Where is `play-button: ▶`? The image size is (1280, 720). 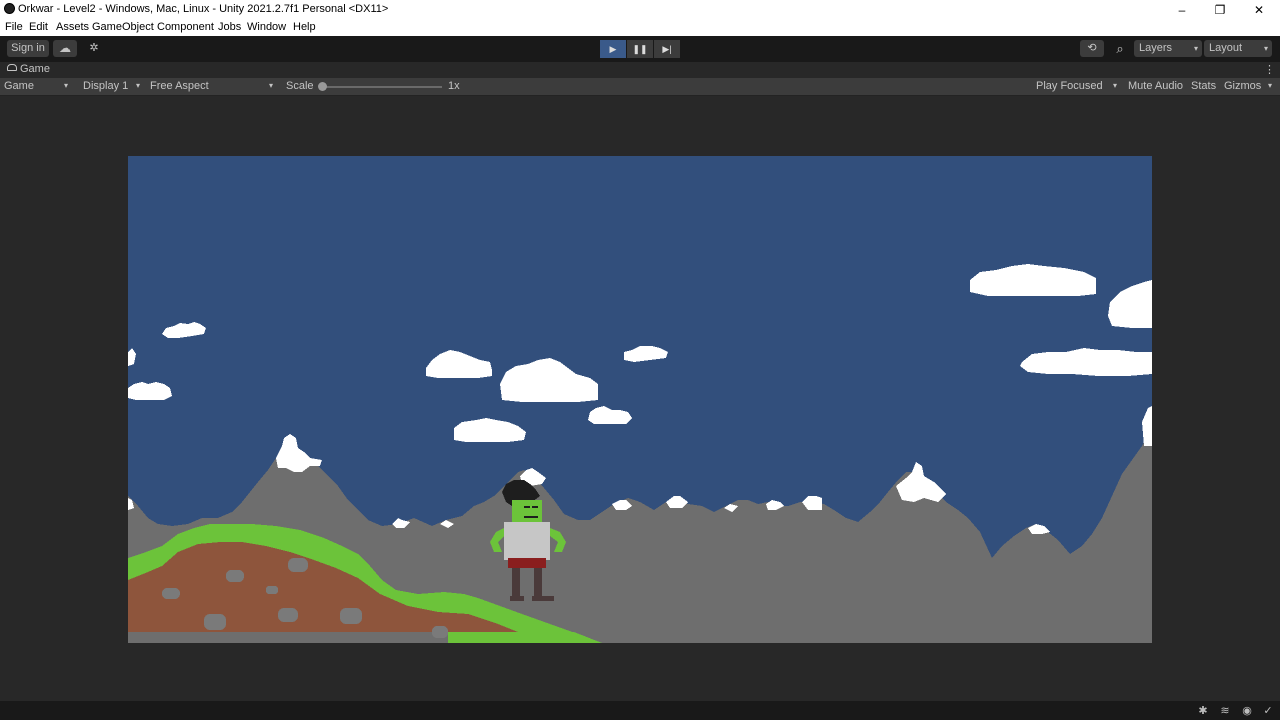
play-button: ▶ is located at coordinates (613, 49).